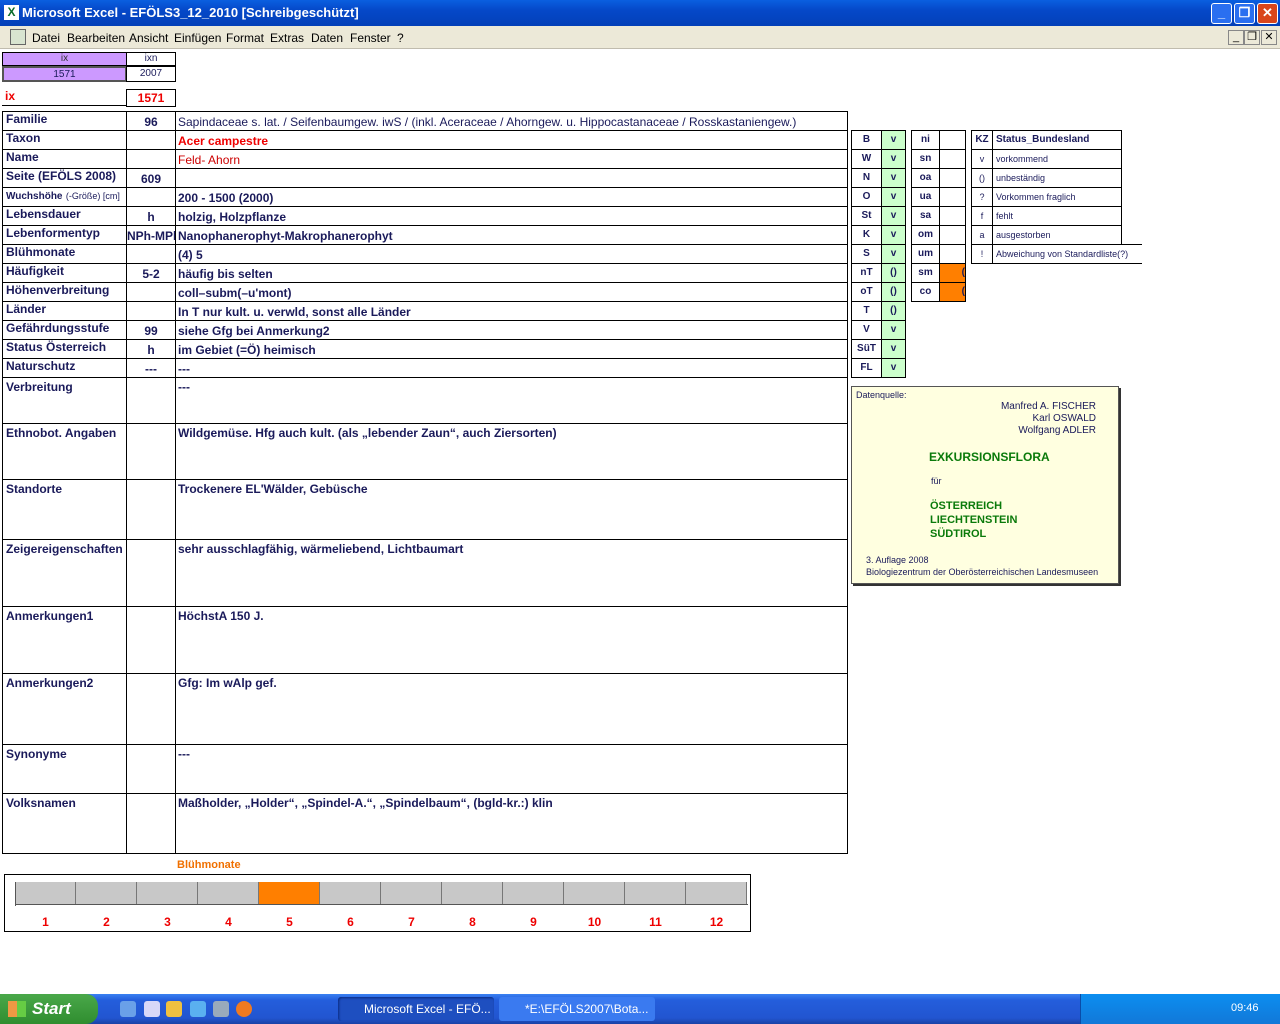 This screenshot has width=1280, height=1024. What do you see at coordinates (1245, 1008) in the screenshot?
I see `clock: 09:46` at bounding box center [1245, 1008].